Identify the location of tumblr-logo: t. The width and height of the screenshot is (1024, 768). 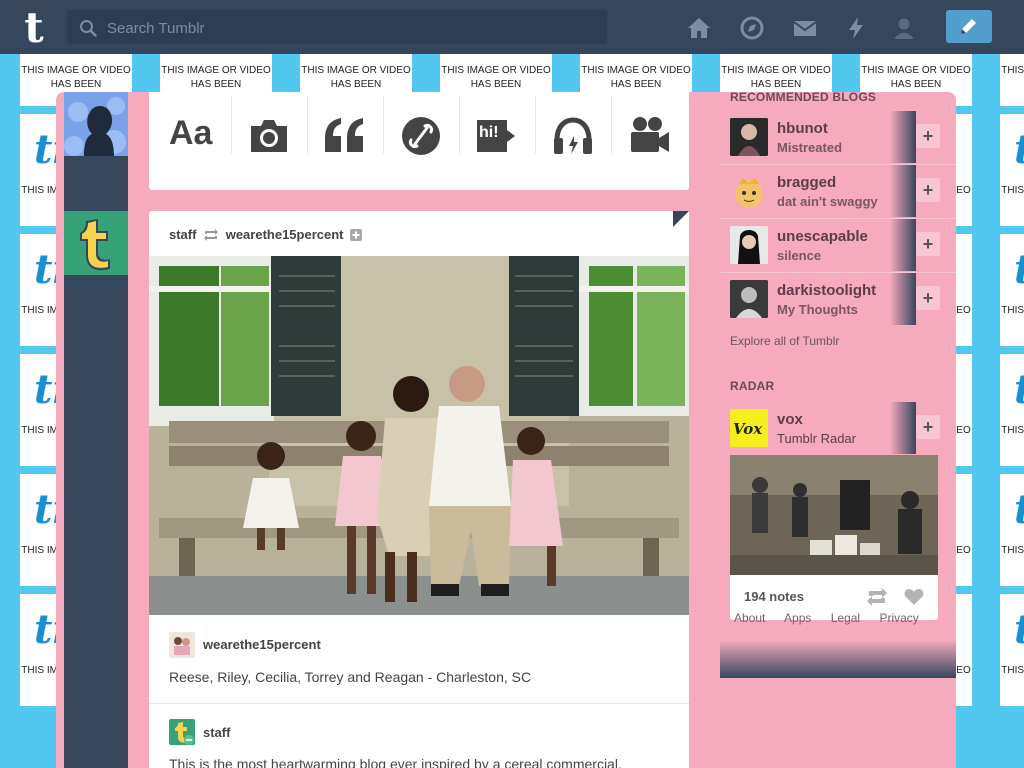
(34, 28).